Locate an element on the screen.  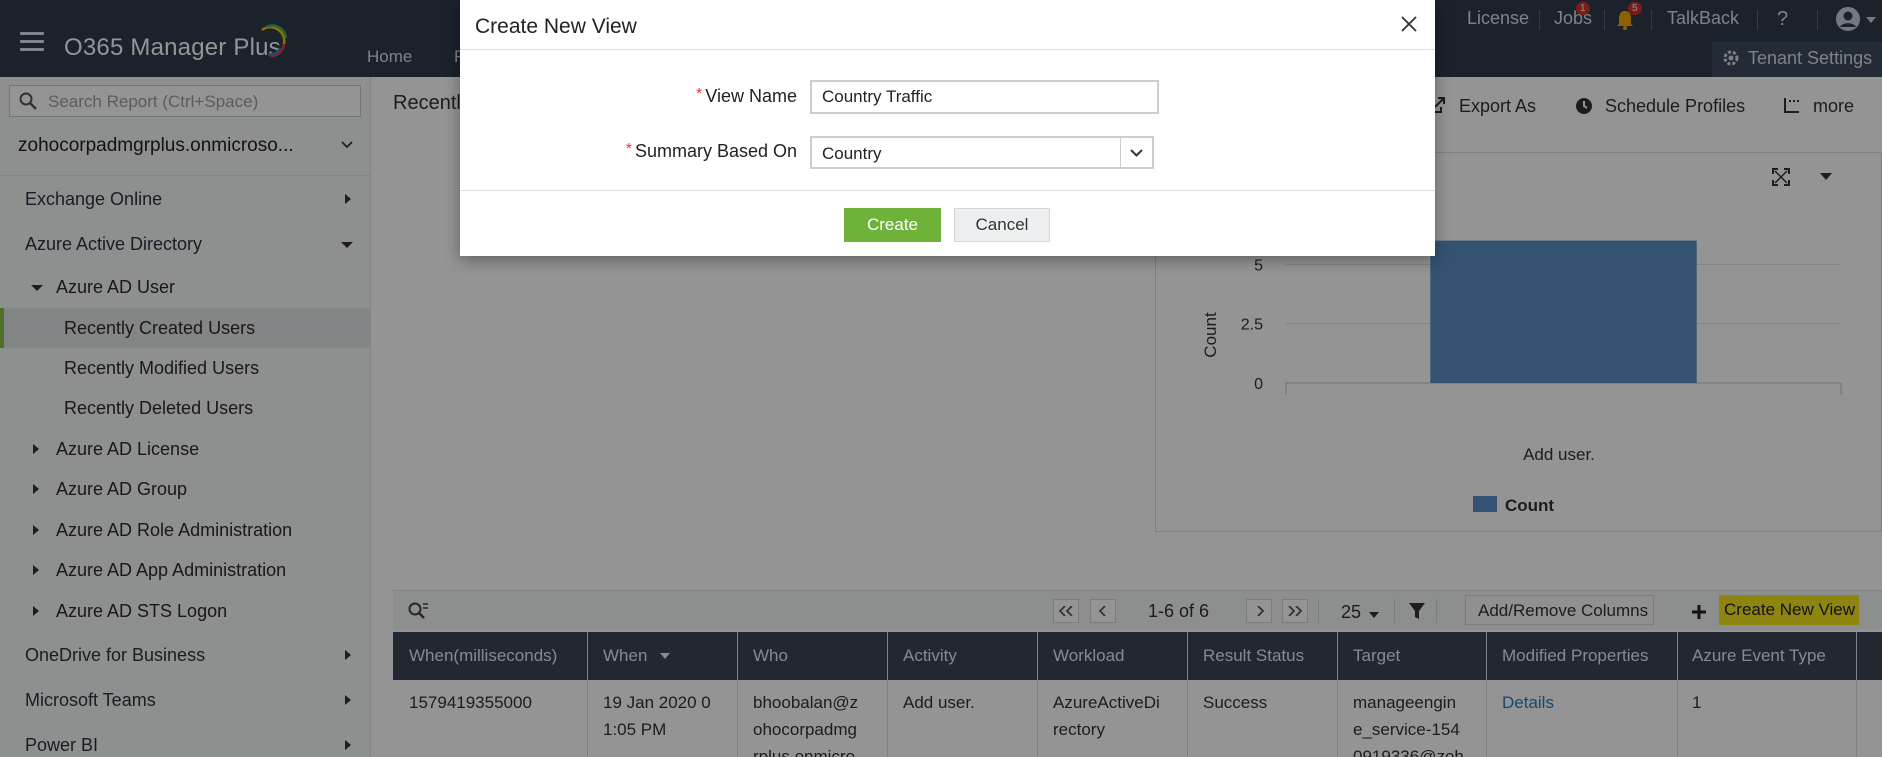
close-icon is located at coordinates (1409, 24).